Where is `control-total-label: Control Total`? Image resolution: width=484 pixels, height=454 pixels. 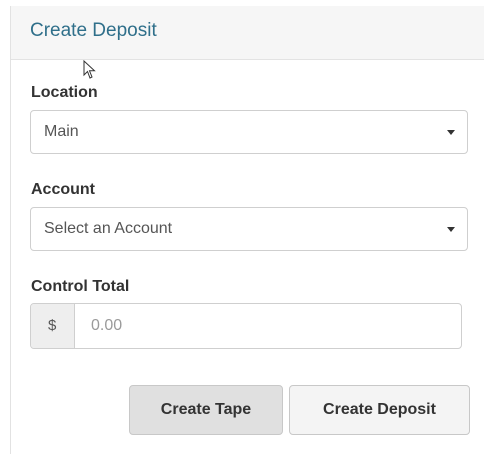 control-total-label: Control Total is located at coordinates (80, 286).